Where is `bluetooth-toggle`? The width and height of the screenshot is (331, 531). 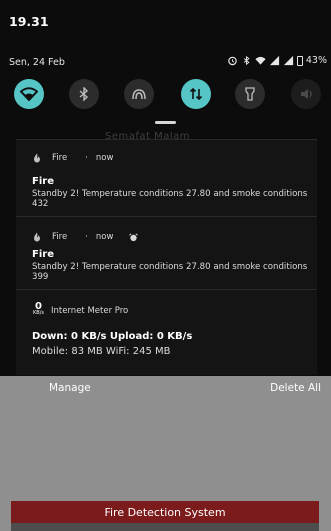
bluetooth-toggle is located at coordinates (84, 94).